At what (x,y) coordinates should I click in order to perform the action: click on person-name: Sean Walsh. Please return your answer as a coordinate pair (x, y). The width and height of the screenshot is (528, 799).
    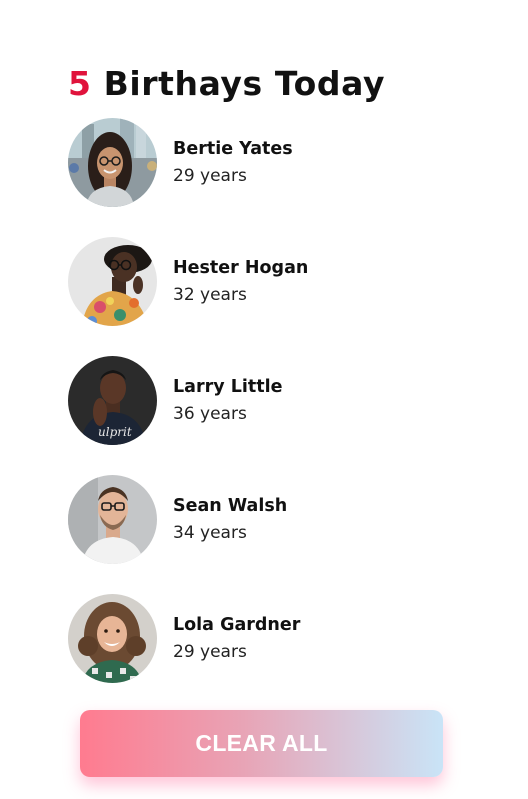
    Looking at the image, I should click on (230, 505).